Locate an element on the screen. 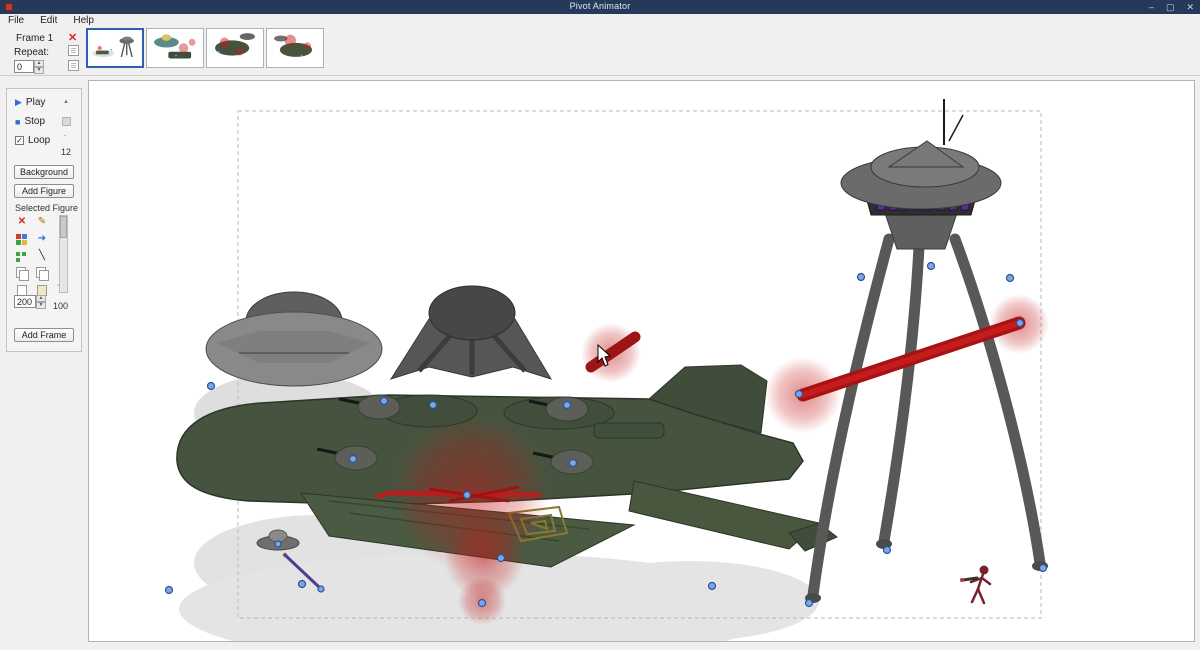  frame-title: Frame 1 is located at coordinates (35, 38).